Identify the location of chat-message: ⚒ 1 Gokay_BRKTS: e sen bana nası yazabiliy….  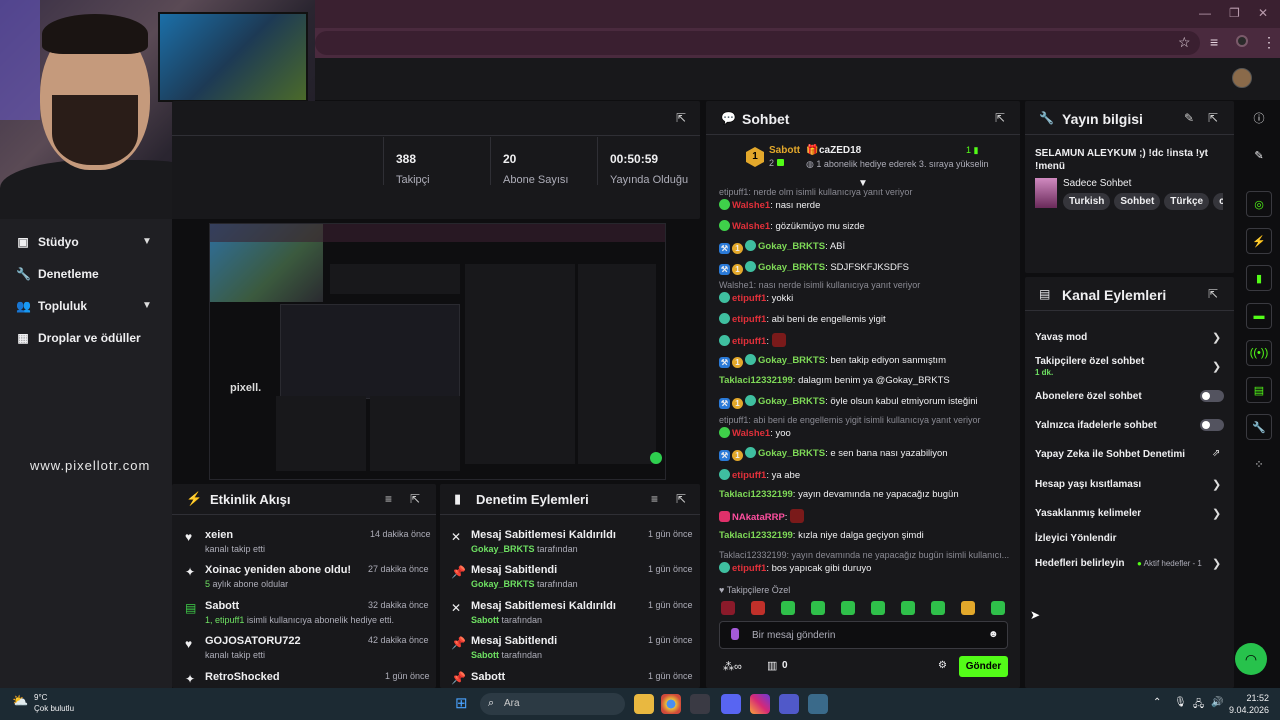
(833, 454).